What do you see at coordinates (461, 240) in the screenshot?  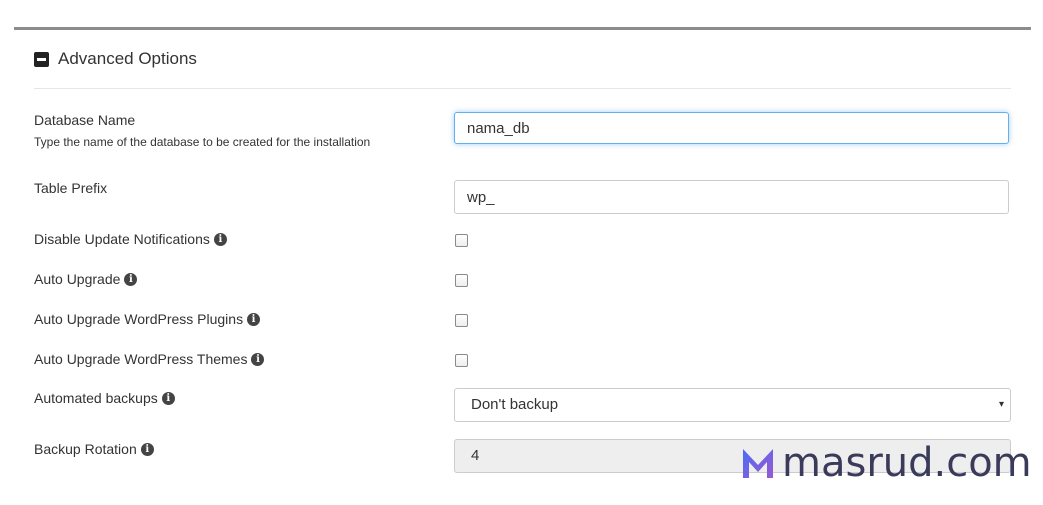 I see `disable-update-notifications-checkbox` at bounding box center [461, 240].